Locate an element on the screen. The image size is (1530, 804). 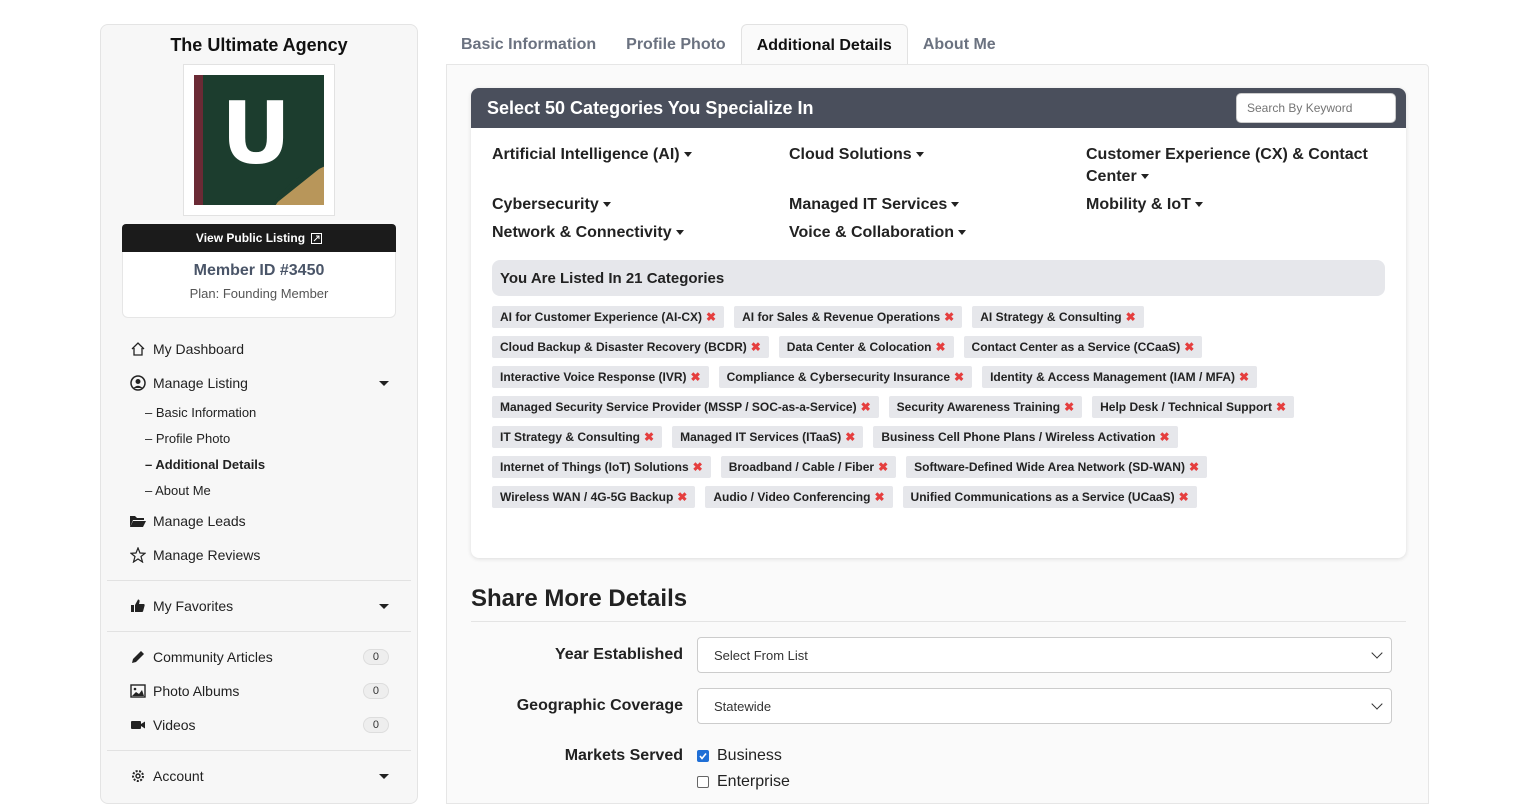
member-plan: Plan: Founding Member is located at coordinates (259, 293).